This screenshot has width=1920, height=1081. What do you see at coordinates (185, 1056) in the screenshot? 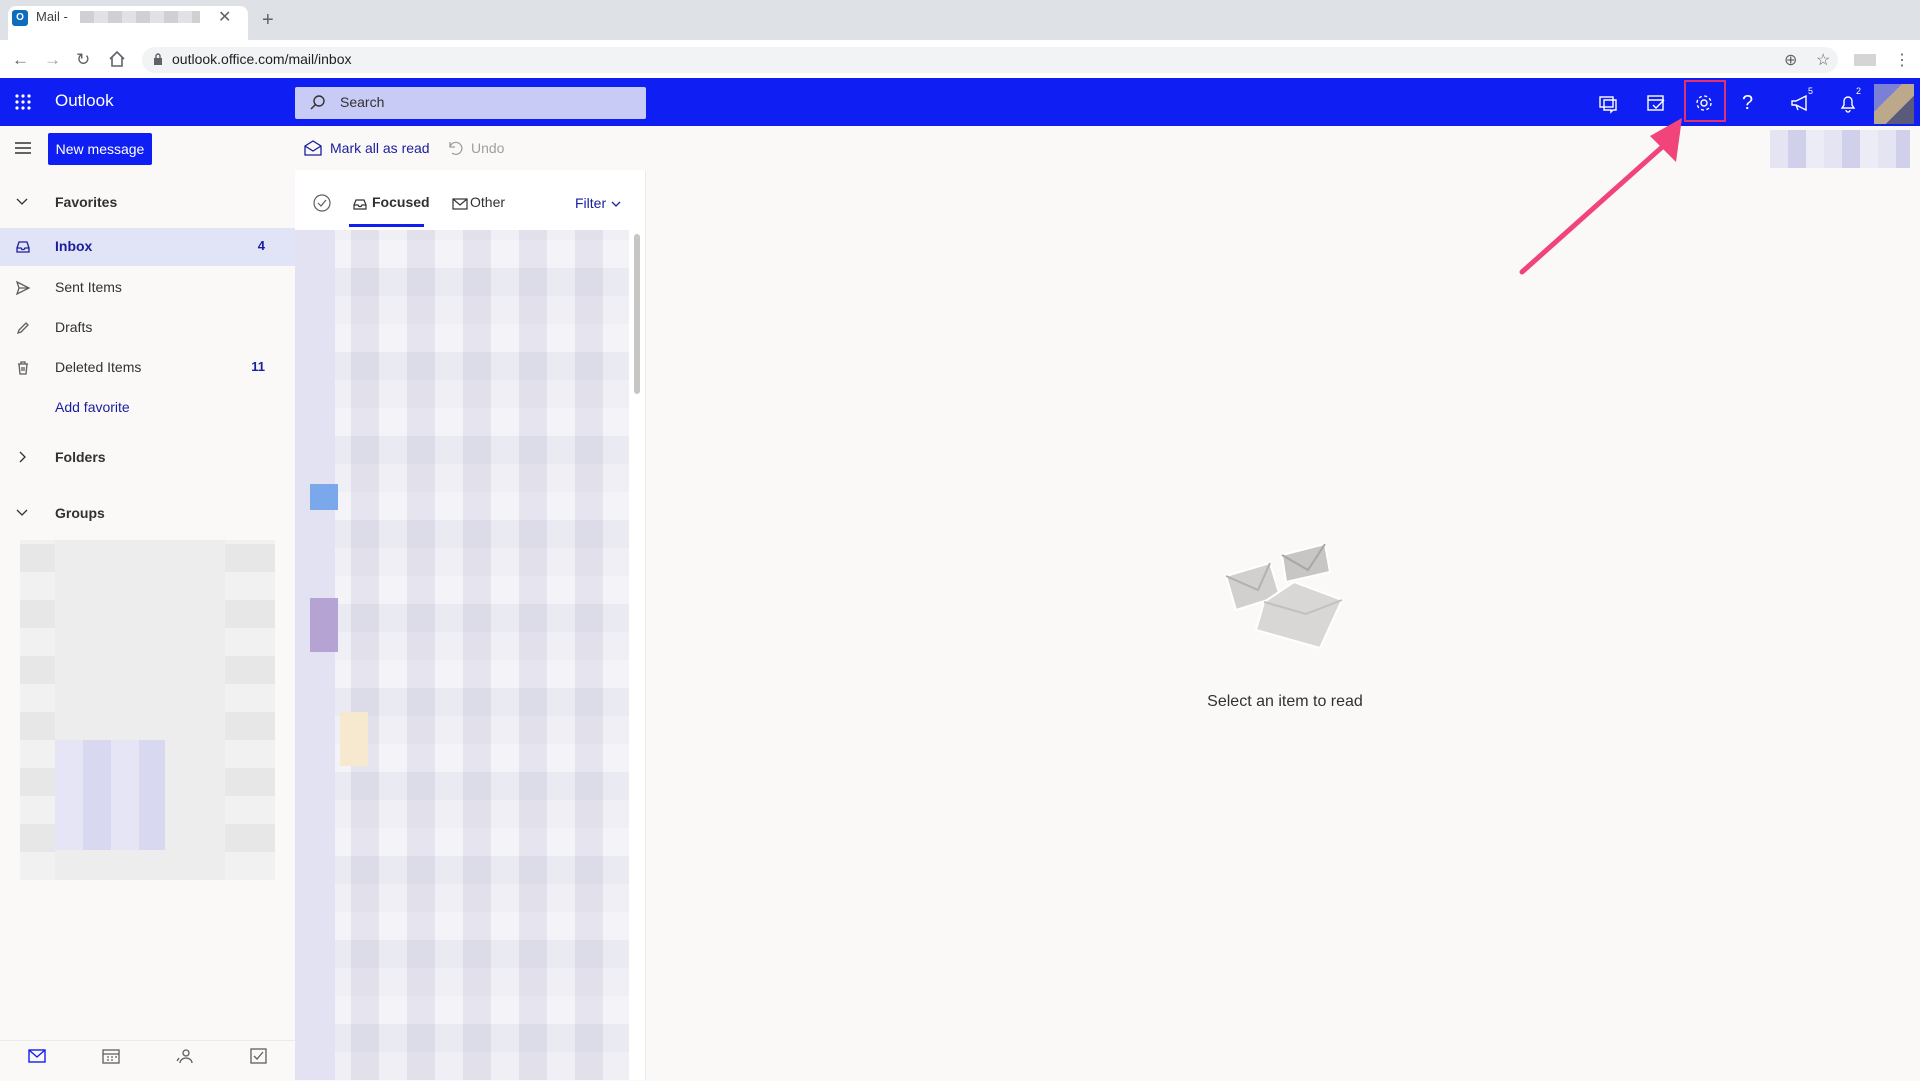
I see `people-module-icon` at bounding box center [185, 1056].